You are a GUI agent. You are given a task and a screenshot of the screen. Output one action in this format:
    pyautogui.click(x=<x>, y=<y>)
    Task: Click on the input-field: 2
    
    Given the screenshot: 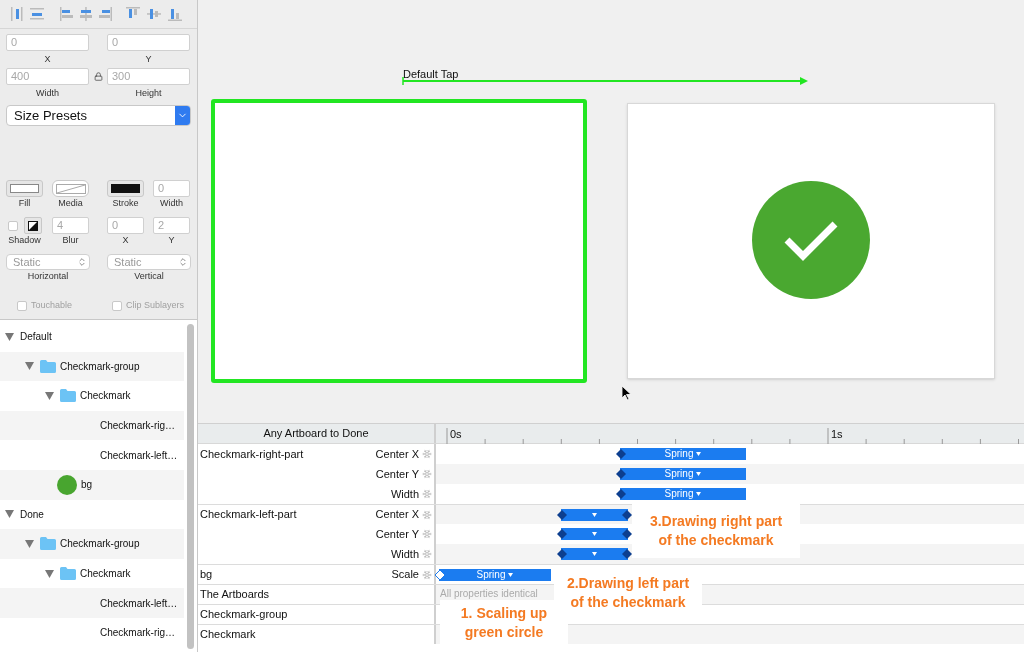 What is the action you would take?
    pyautogui.click(x=171, y=225)
    